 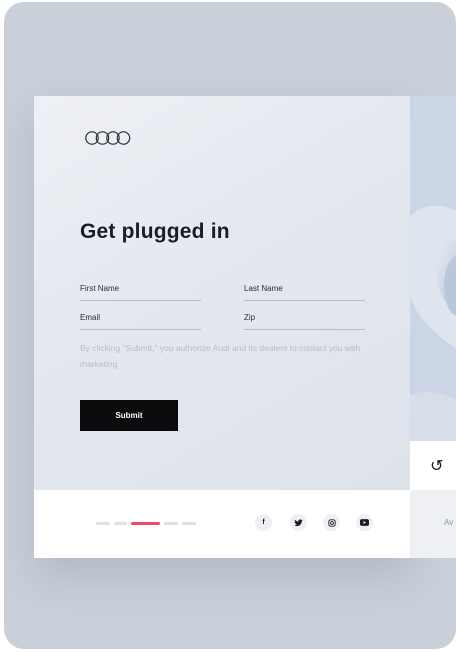 What do you see at coordinates (155, 231) in the screenshot?
I see `form-title: Get plugged in` at bounding box center [155, 231].